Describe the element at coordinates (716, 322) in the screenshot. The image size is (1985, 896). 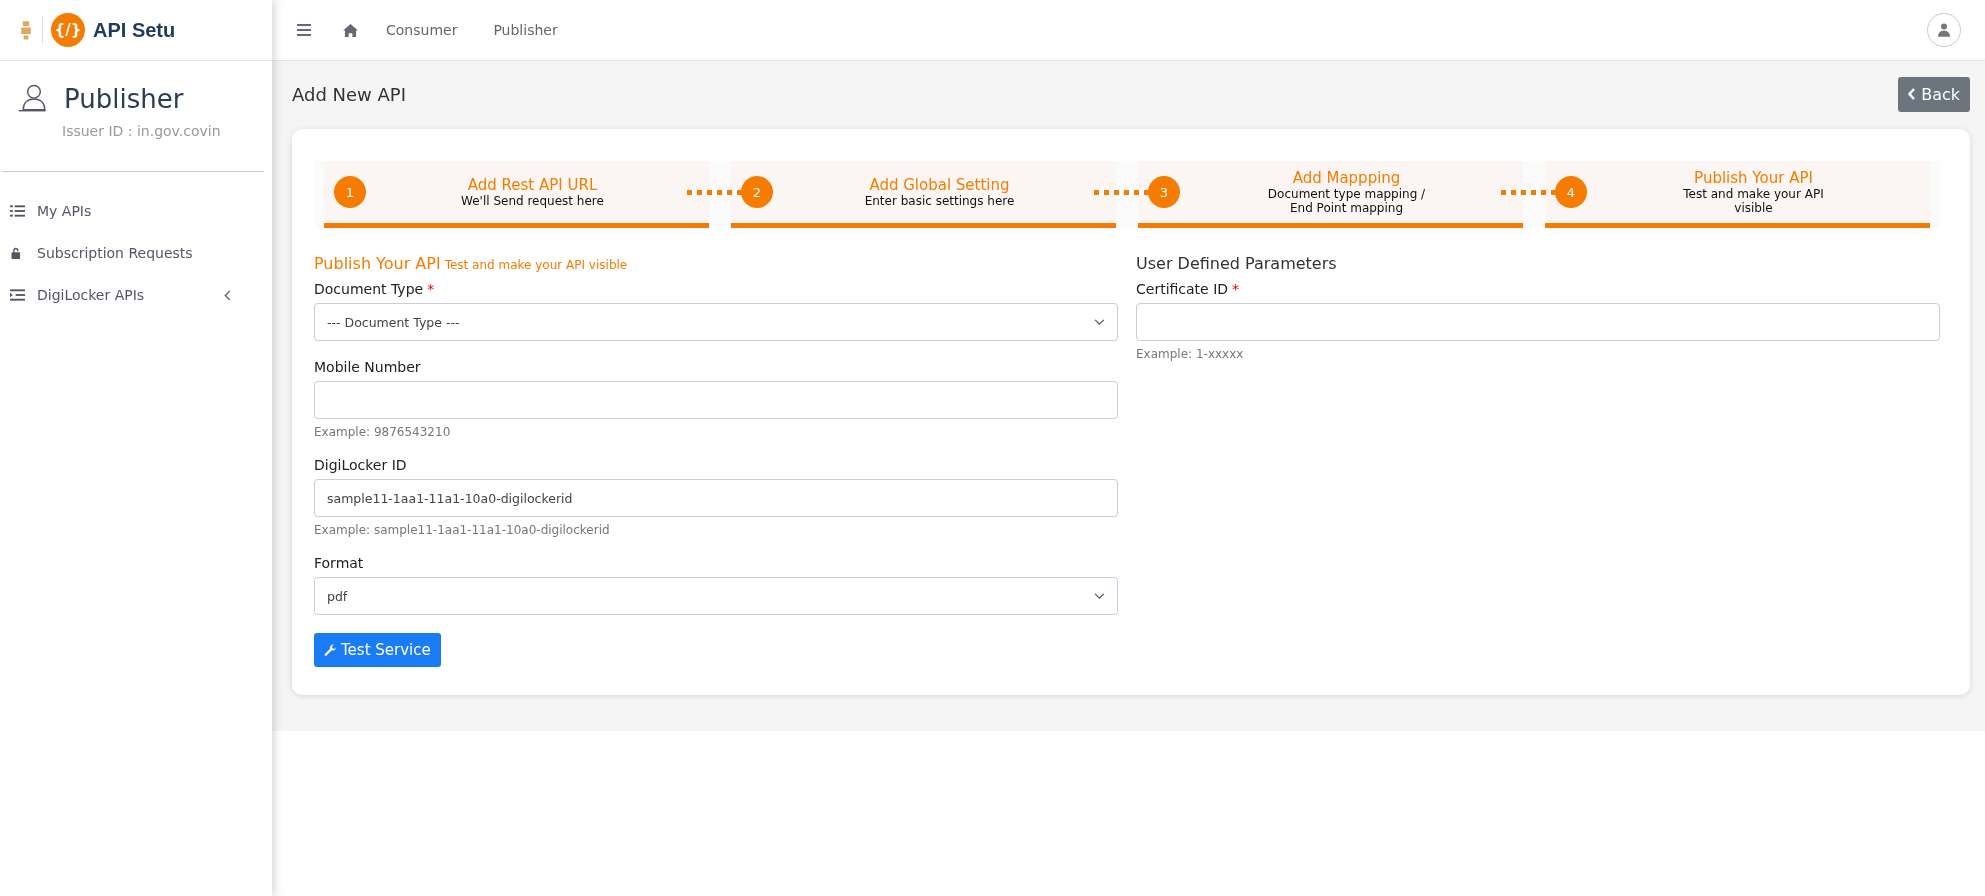
I see `select-field: --- Document Type ---` at that location.